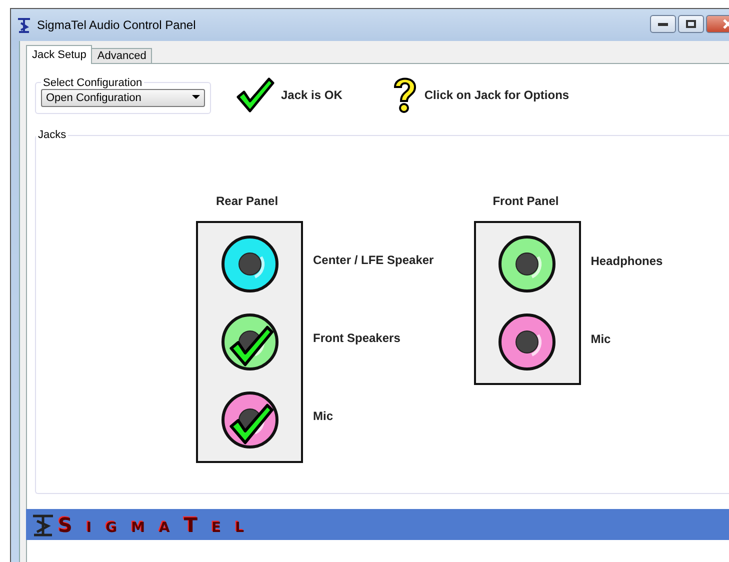 The height and width of the screenshot is (562, 729). Describe the element at coordinates (626, 261) in the screenshot. I see `jack-label: Headphones` at that location.